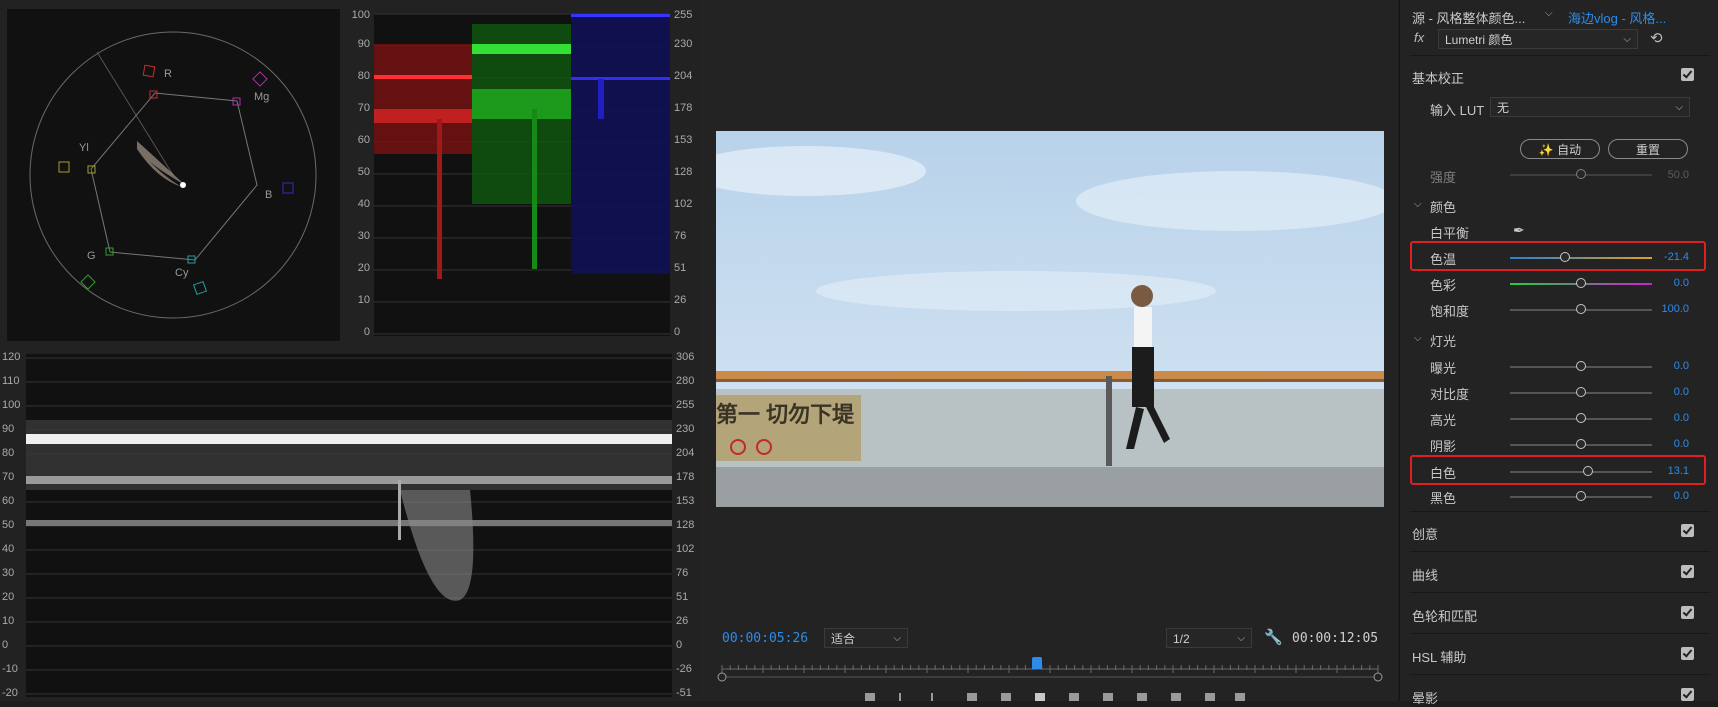 The image size is (1718, 707). Describe the element at coordinates (1273, 637) in the screenshot. I see `wrench-icon: 🔧` at that location.